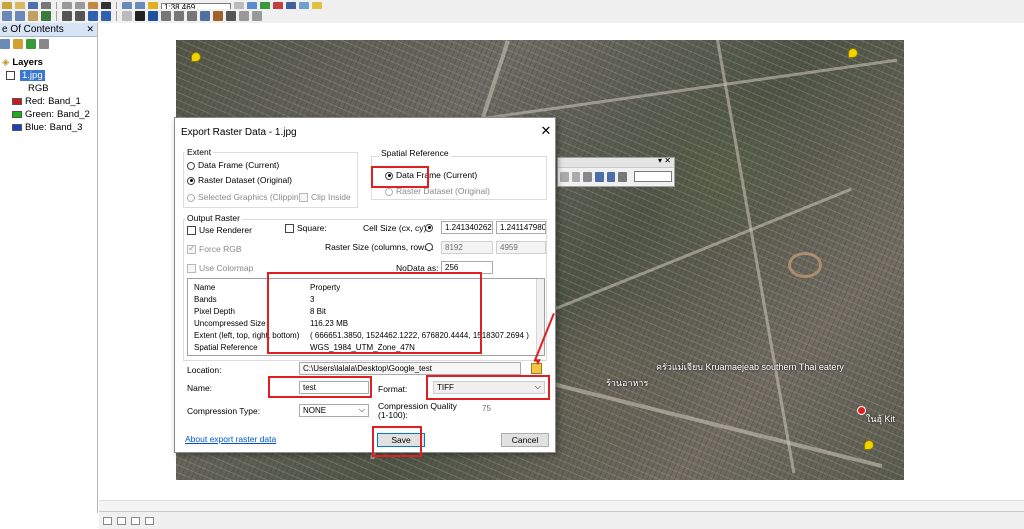 This screenshot has height=529, width=1024. I want to click on html-popup-icon, so click(179, 16).